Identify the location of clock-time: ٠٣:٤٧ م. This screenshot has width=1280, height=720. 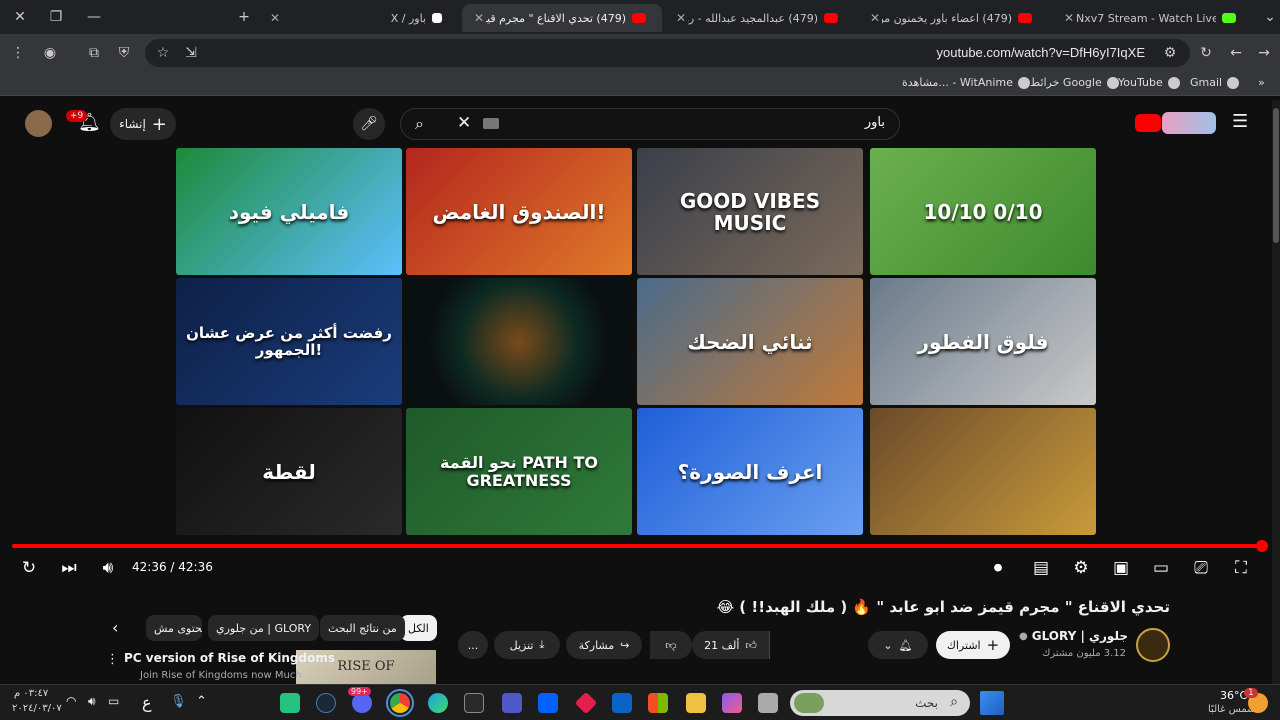
(31, 693).